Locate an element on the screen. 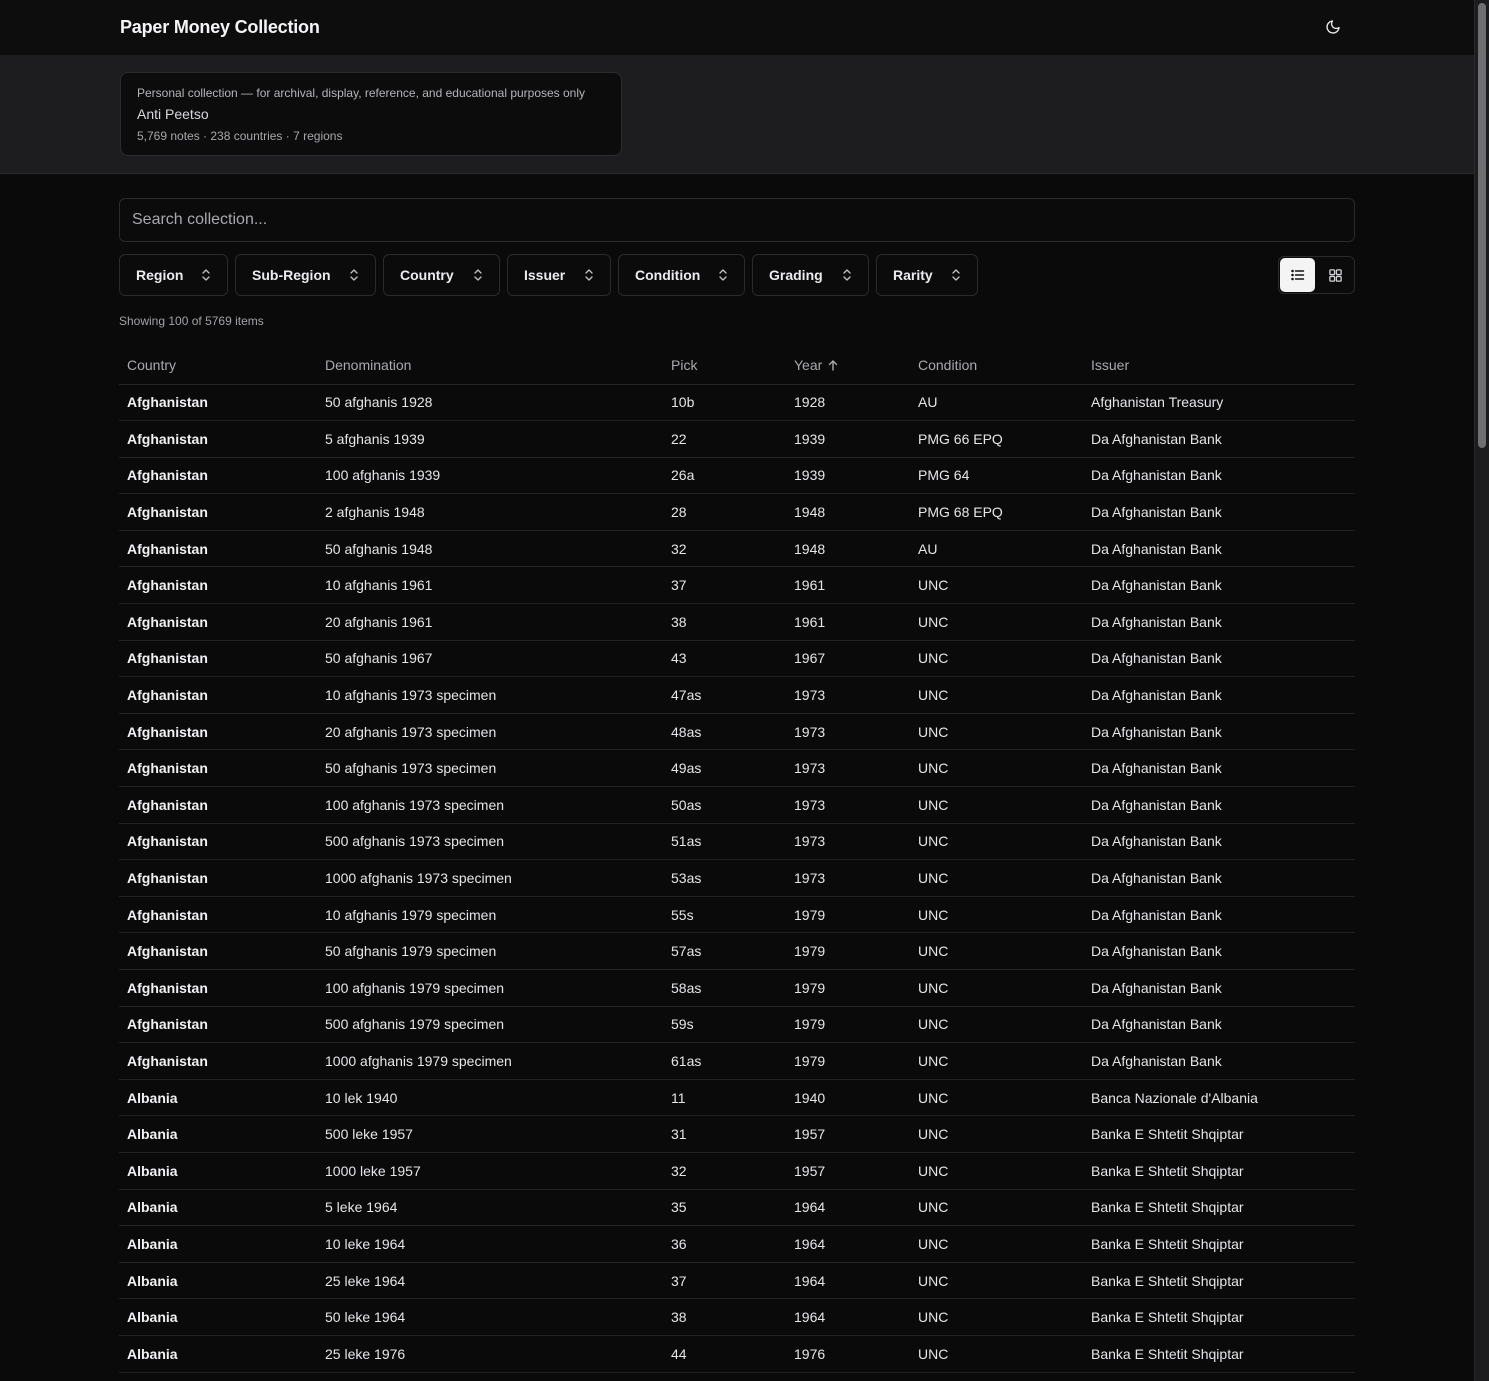 Image resolution: width=1489 pixels, height=1381 pixels. column-header-label: Issuer is located at coordinates (1110, 364).